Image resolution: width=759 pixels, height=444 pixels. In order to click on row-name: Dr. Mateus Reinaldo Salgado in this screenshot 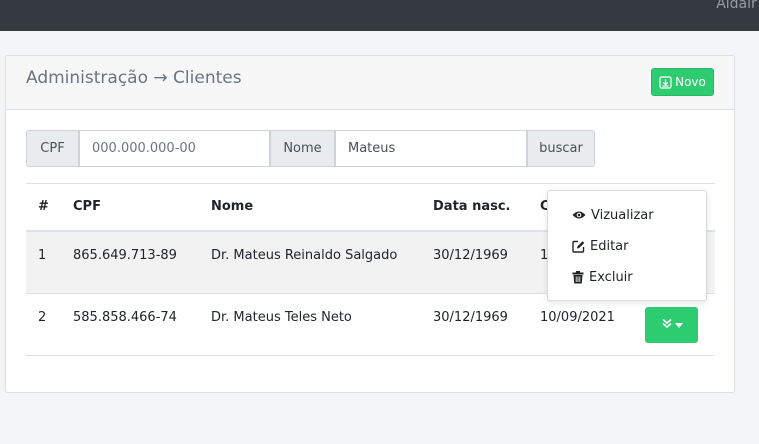, I will do `click(304, 255)`.